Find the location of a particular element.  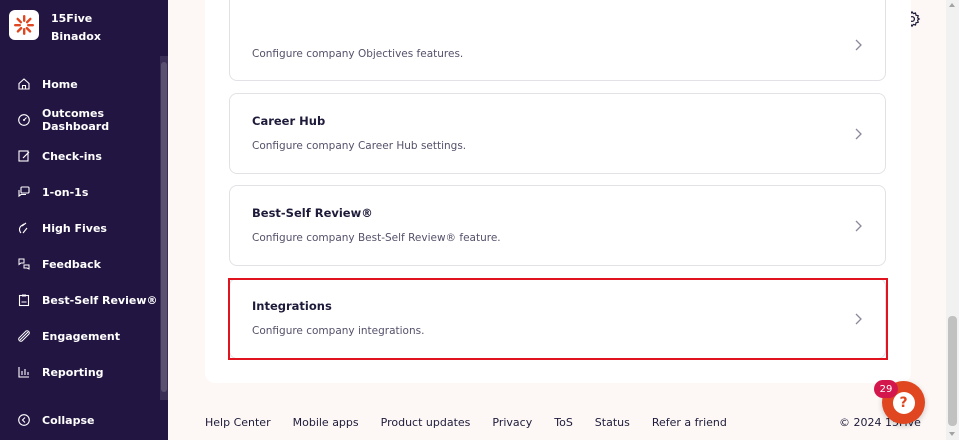

footer-link-product-updates: Product updates is located at coordinates (426, 422).